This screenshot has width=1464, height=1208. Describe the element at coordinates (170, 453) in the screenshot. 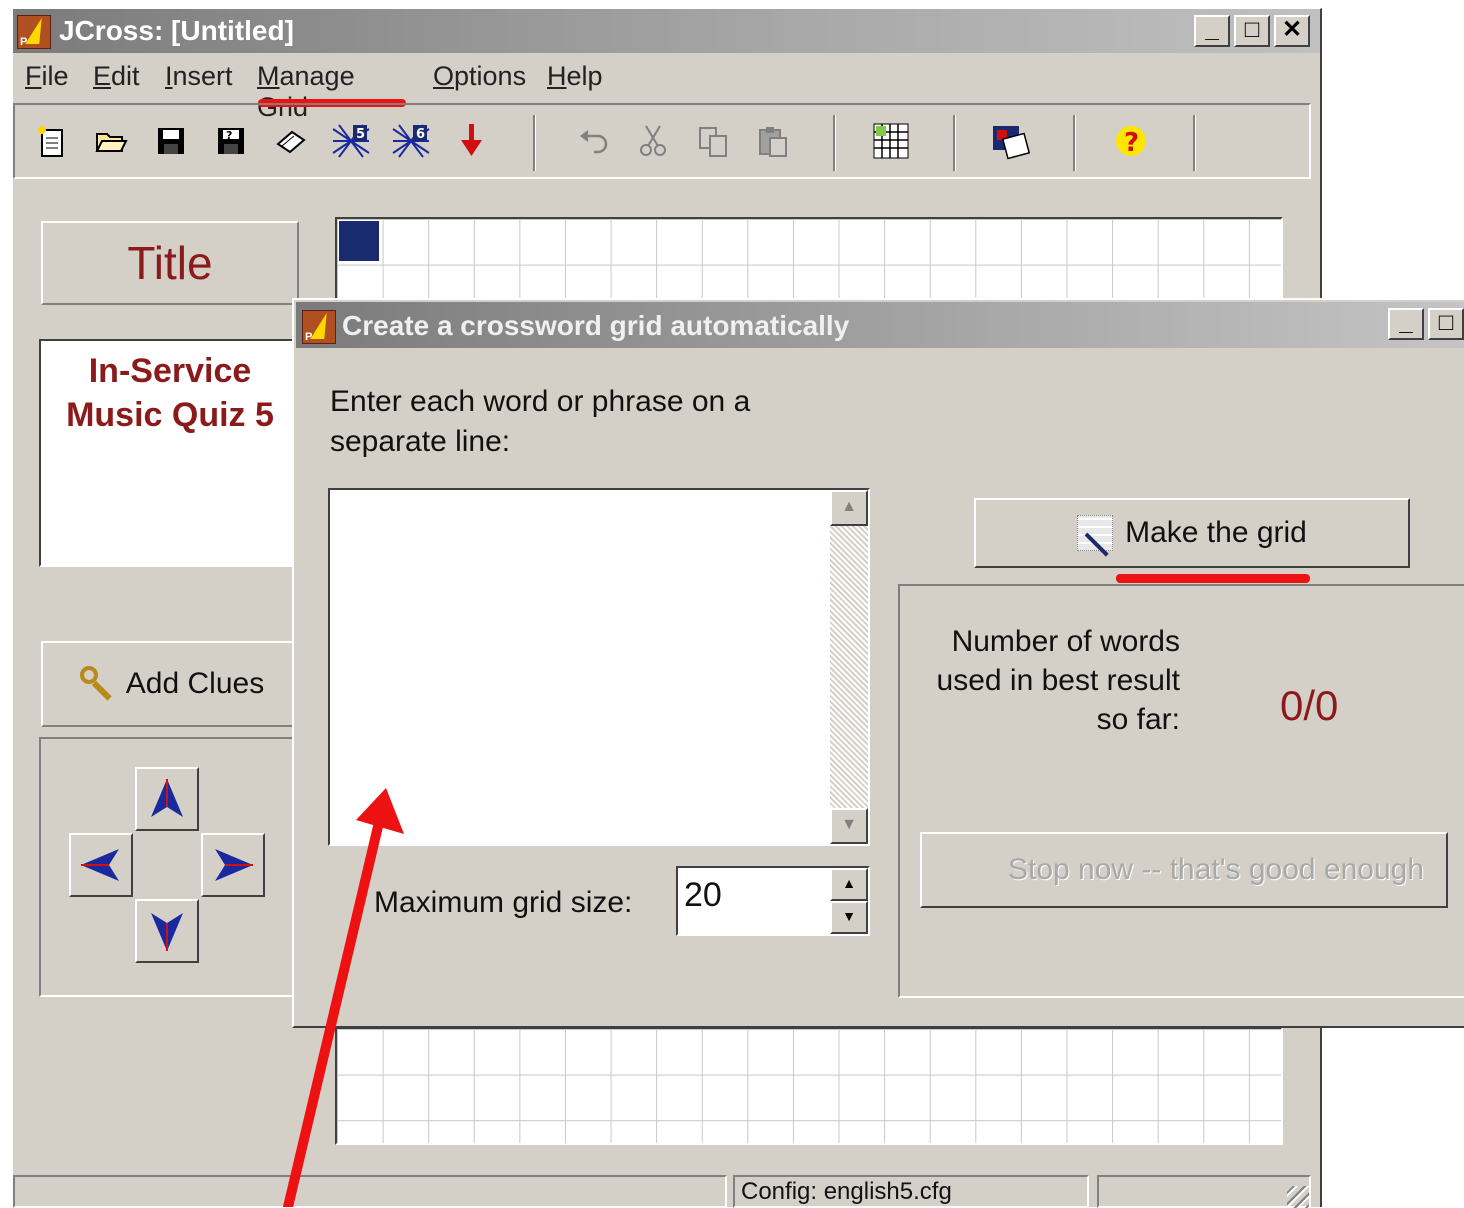

I see `quiz-title-display: In-Service Music Quiz 5` at that location.